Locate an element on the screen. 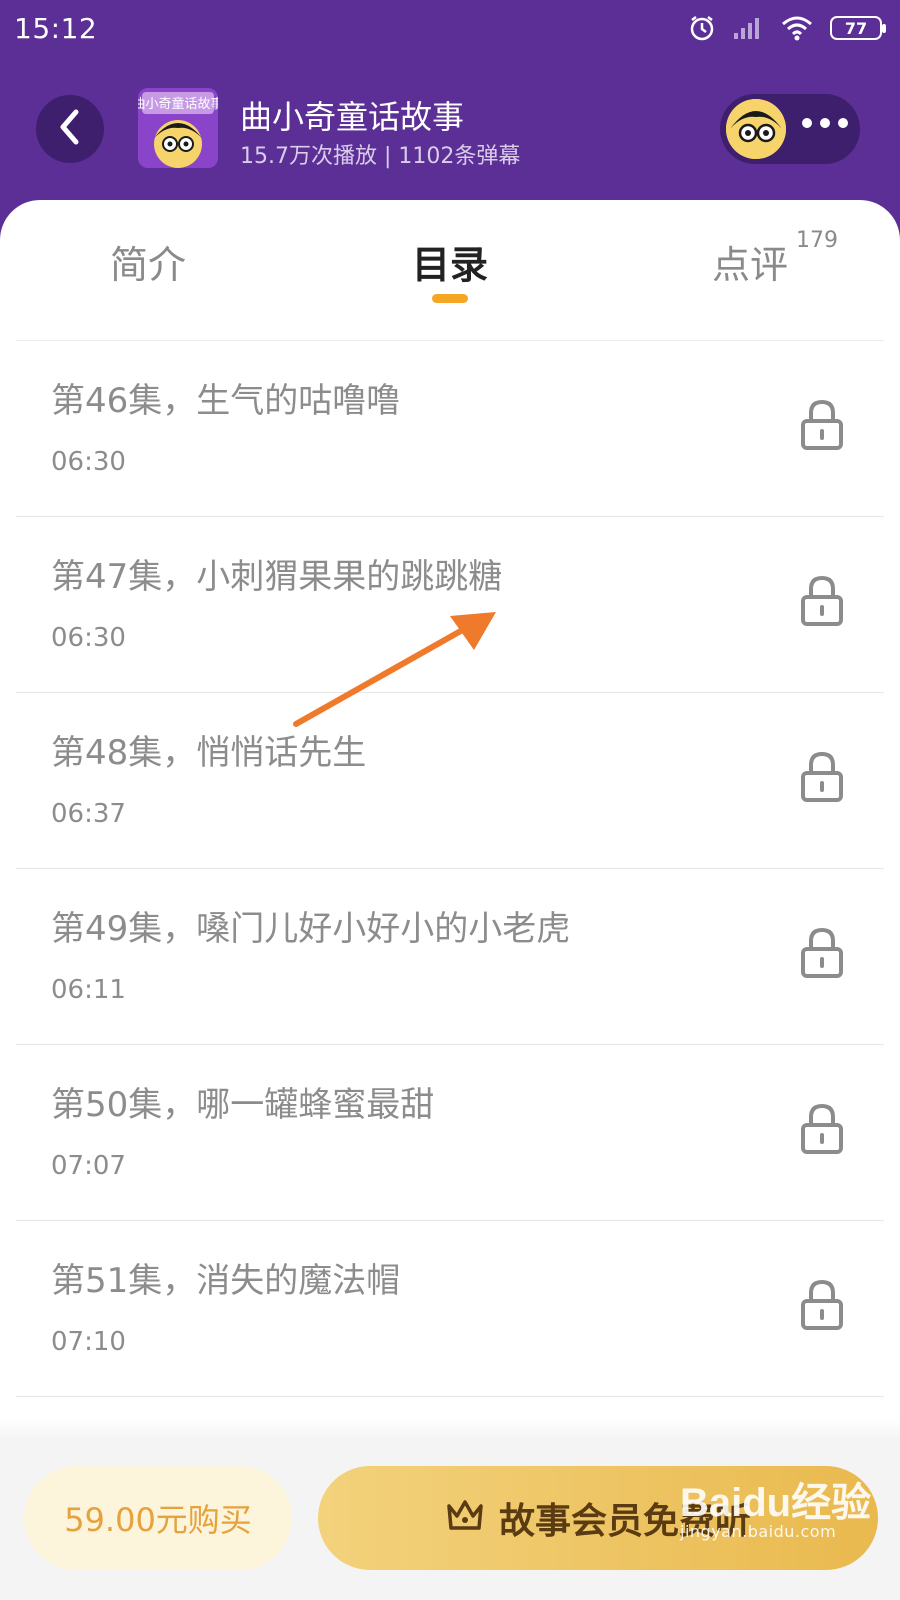  watermark-url: jingyan.baidu.com is located at coordinates (758, 1531).